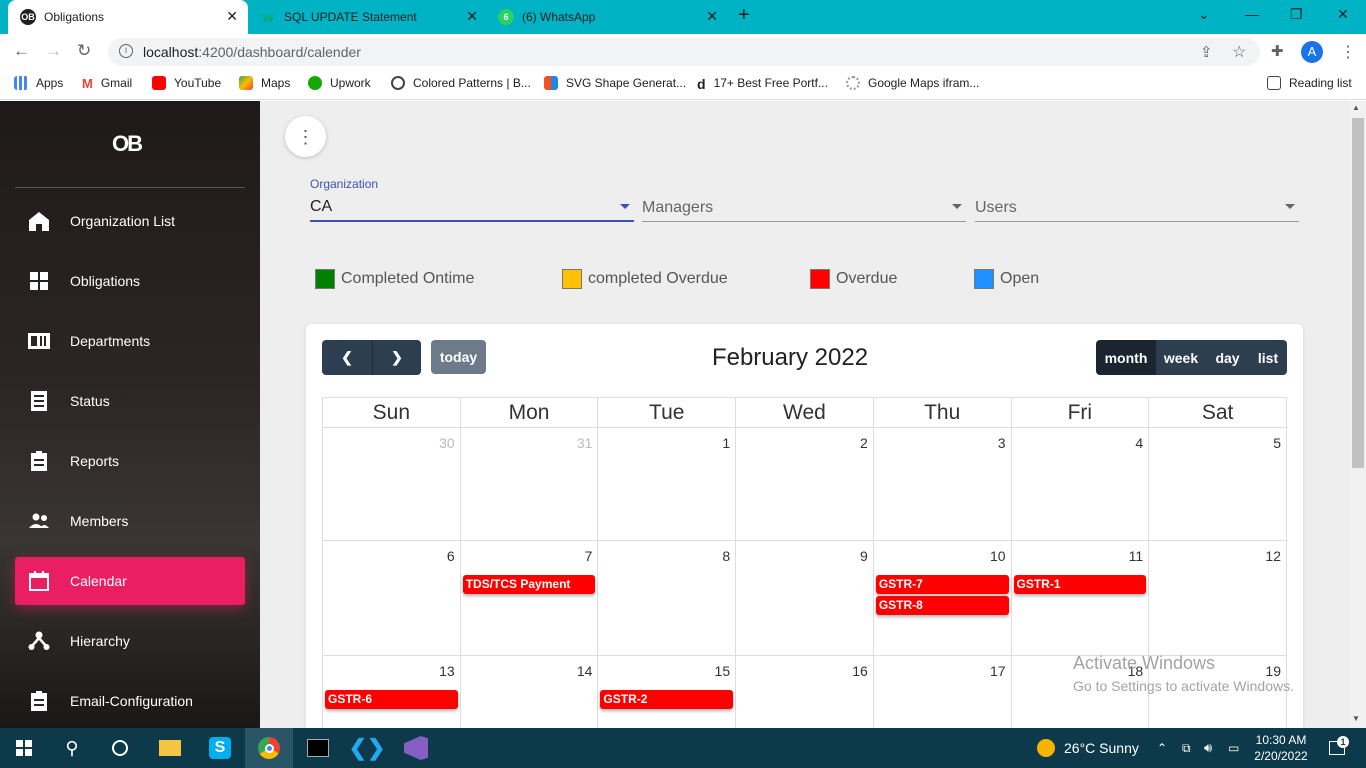 The height and width of the screenshot is (768, 1366). What do you see at coordinates (264, 83) in the screenshot?
I see `bookmark-maps: Maps` at bounding box center [264, 83].